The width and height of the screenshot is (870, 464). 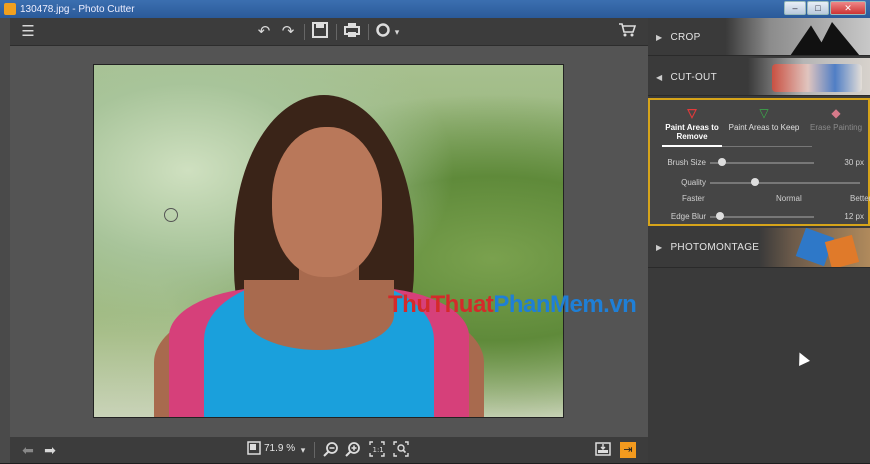 I want to click on app-icon, so click(x=10, y=9).